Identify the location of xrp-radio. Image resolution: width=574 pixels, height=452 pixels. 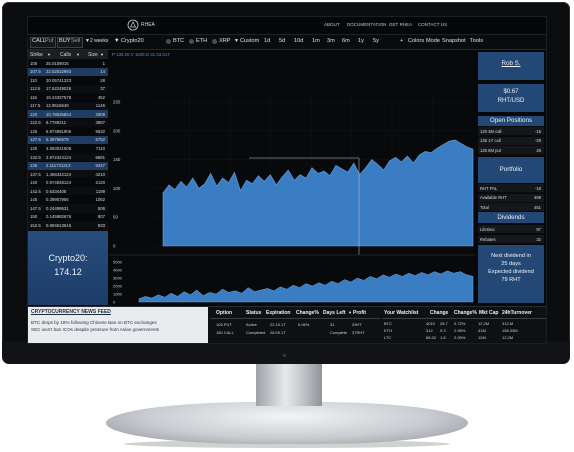
(214, 41).